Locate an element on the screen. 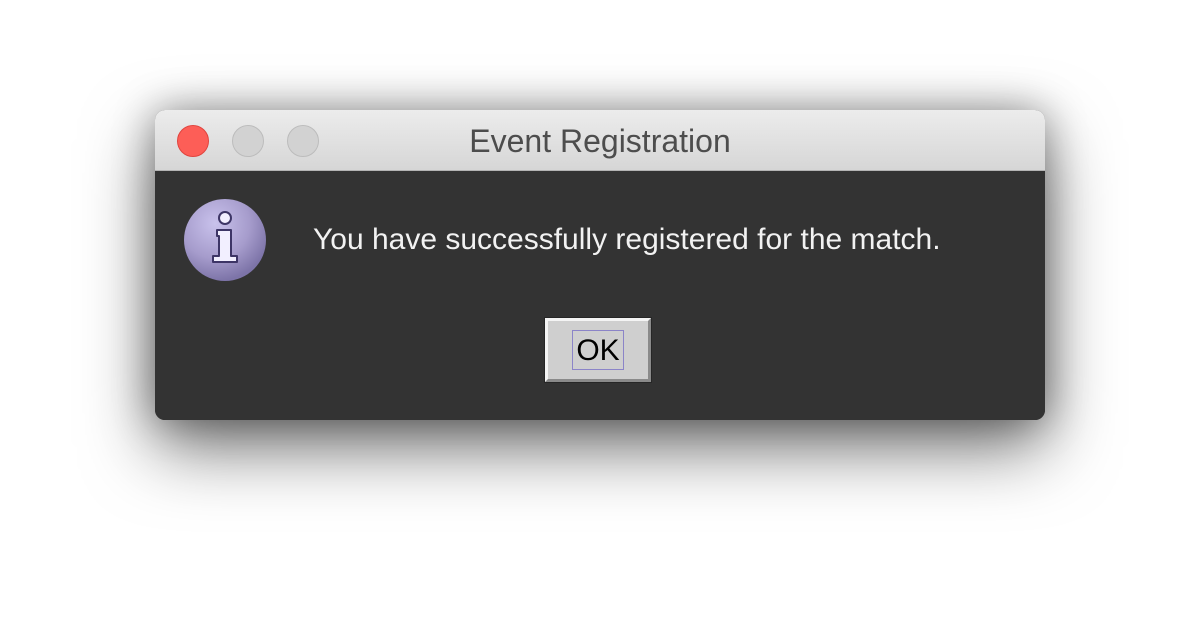  ok-button-label: OK is located at coordinates (598, 350).